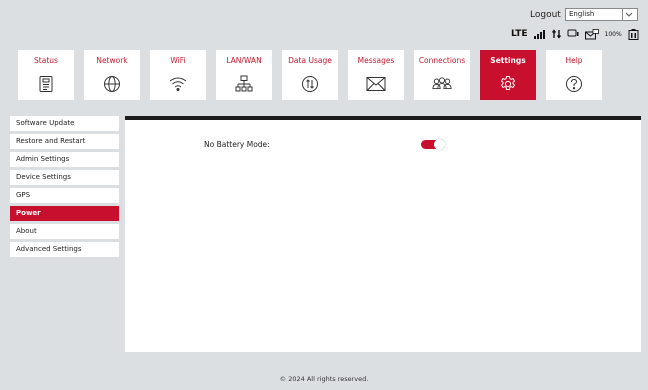 The image size is (648, 390). I want to click on envelope-icon, so click(376, 84).